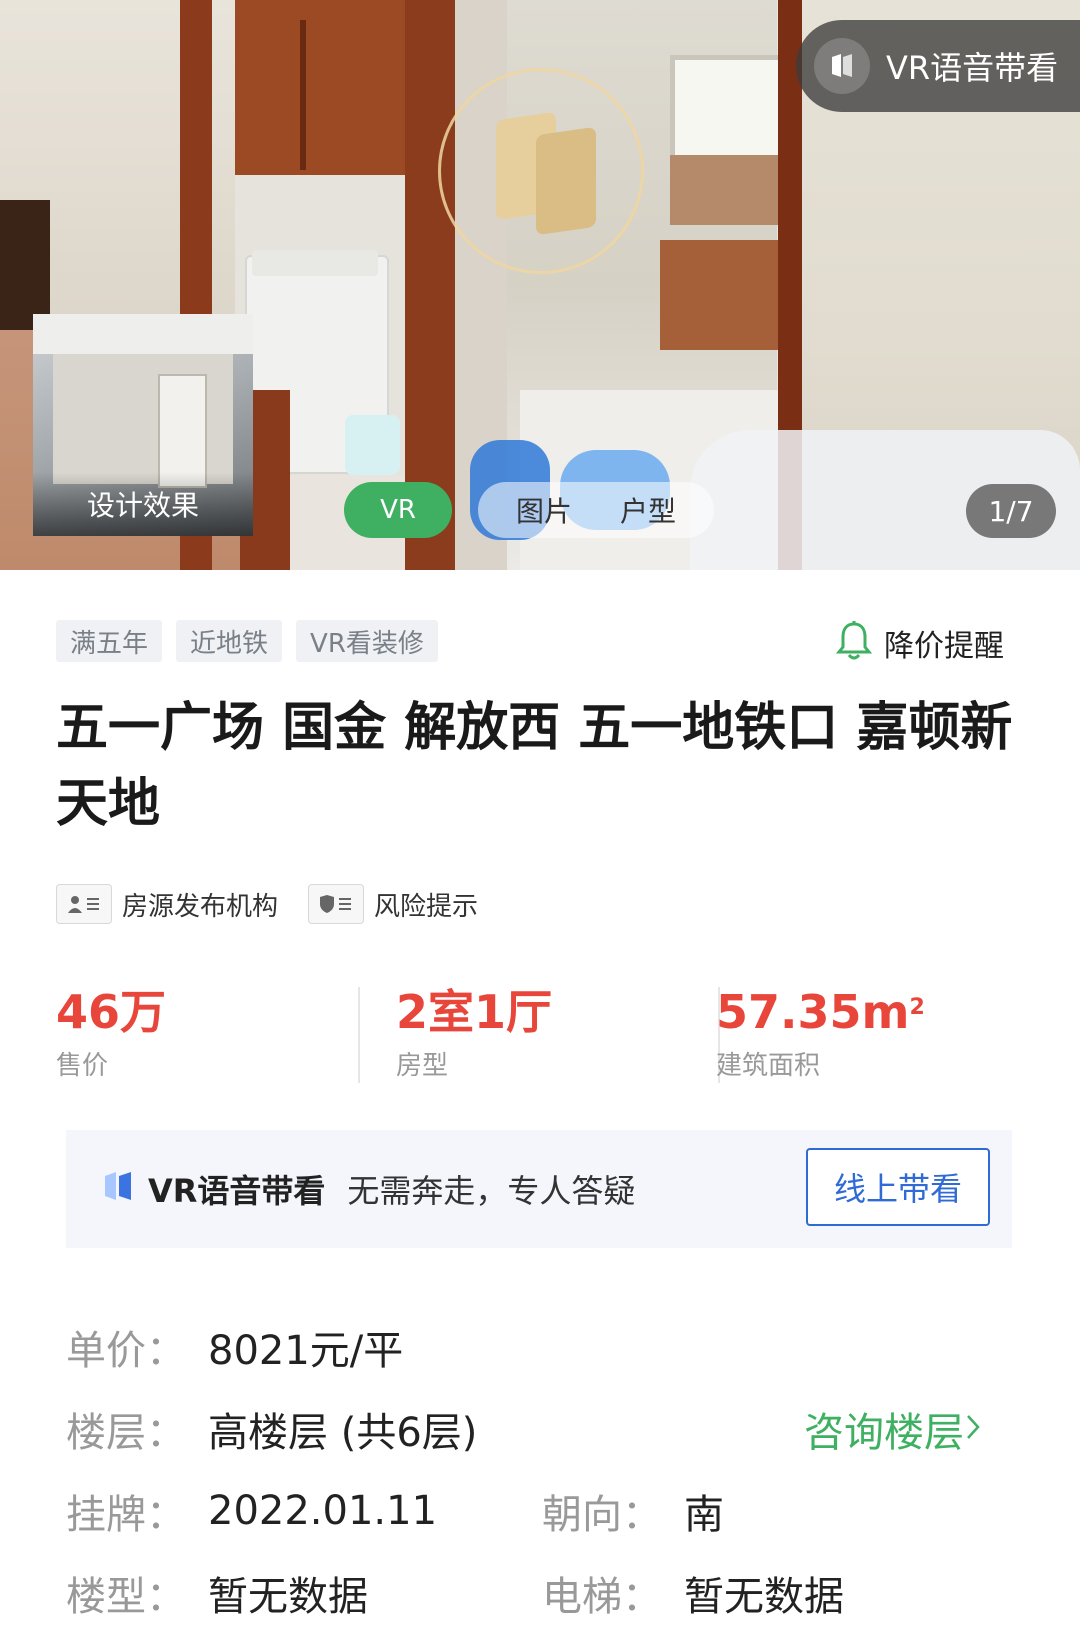 Image resolution: width=1080 pixels, height=1648 pixels. Describe the element at coordinates (730, 107) in the screenshot. I see `photo-window` at that location.